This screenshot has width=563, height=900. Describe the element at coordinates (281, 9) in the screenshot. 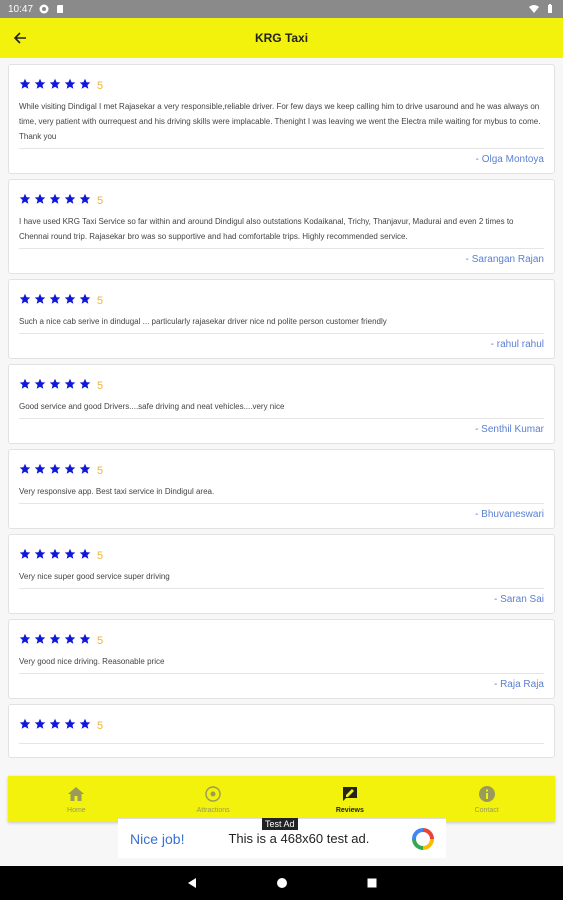

I see `status-bar: 10:47` at that location.